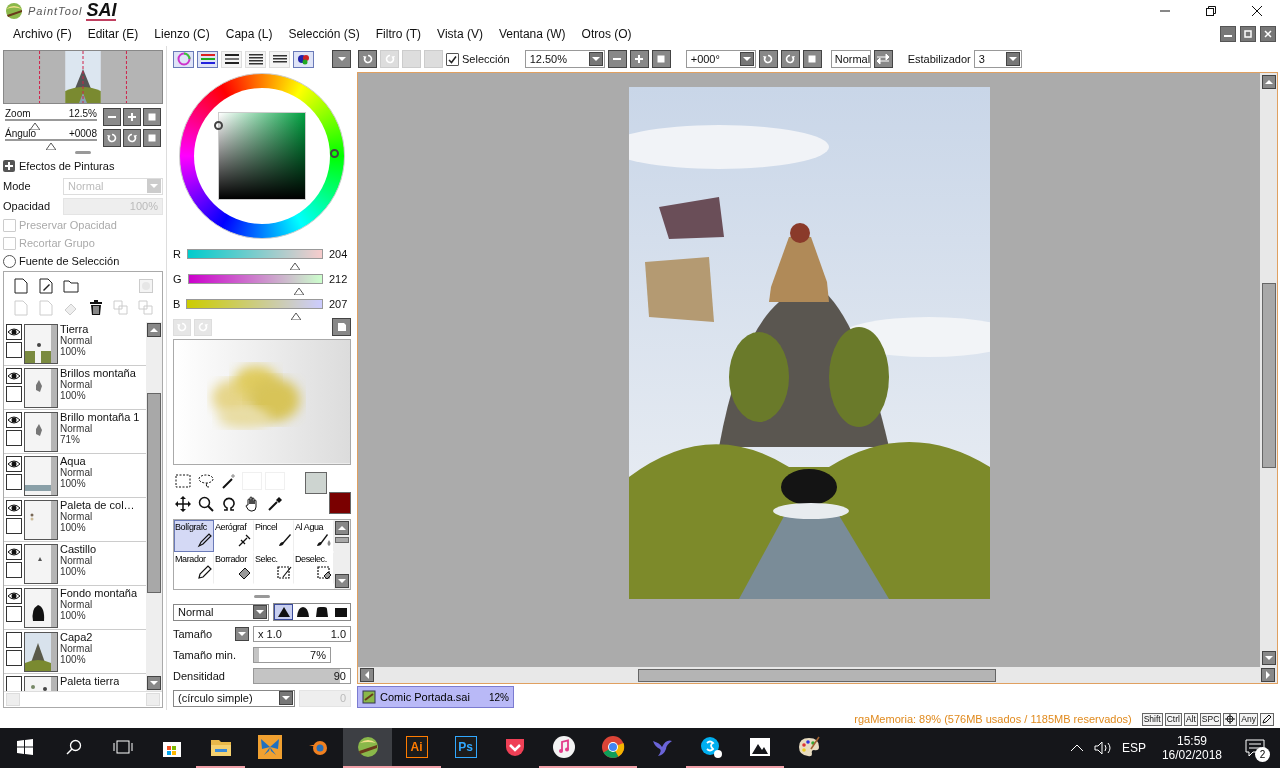 This screenshot has height=768, width=1280. Describe the element at coordinates (250, 34) in the screenshot. I see `menu-item: Capa (L)` at that location.